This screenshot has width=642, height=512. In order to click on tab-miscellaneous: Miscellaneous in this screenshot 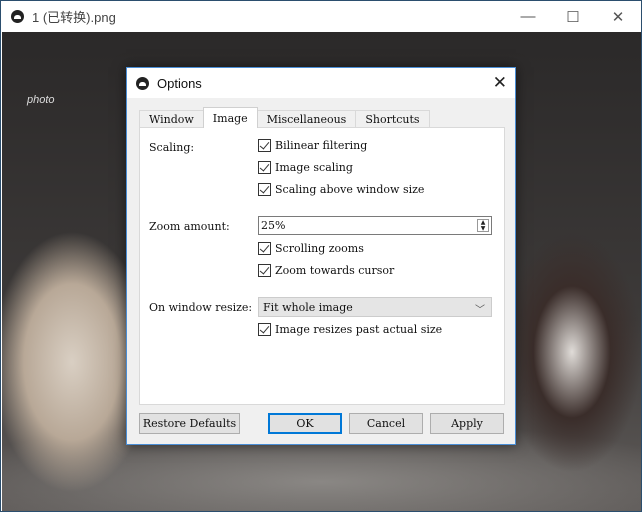, I will do `click(306, 119)`.